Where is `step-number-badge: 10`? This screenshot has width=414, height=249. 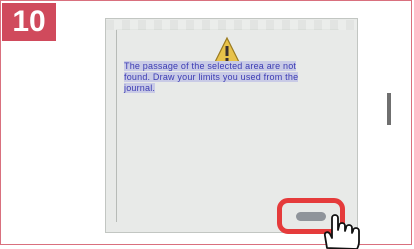 step-number-badge: 10 is located at coordinates (29, 22).